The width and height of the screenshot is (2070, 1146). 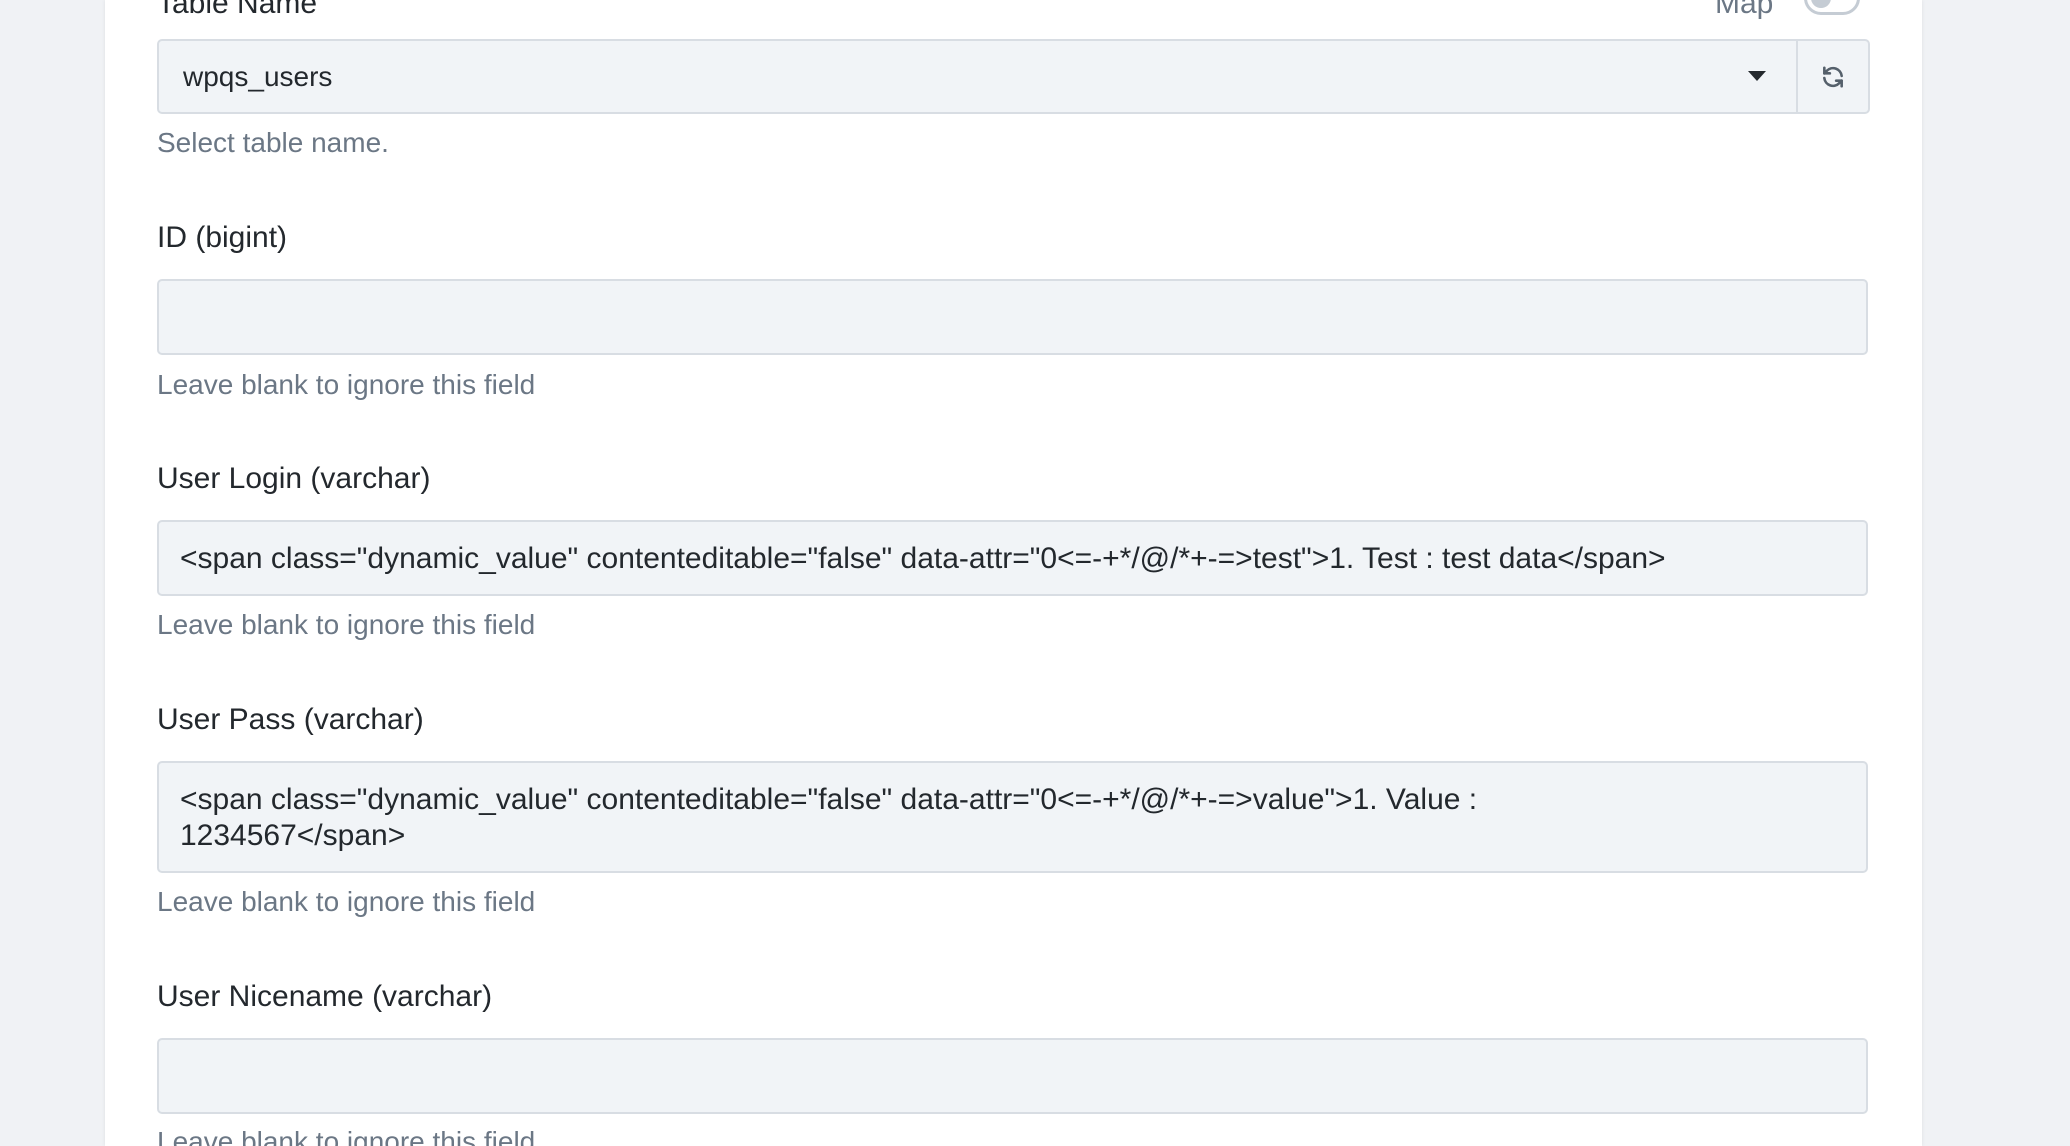 I want to click on id-field-input, so click(x=1012, y=317).